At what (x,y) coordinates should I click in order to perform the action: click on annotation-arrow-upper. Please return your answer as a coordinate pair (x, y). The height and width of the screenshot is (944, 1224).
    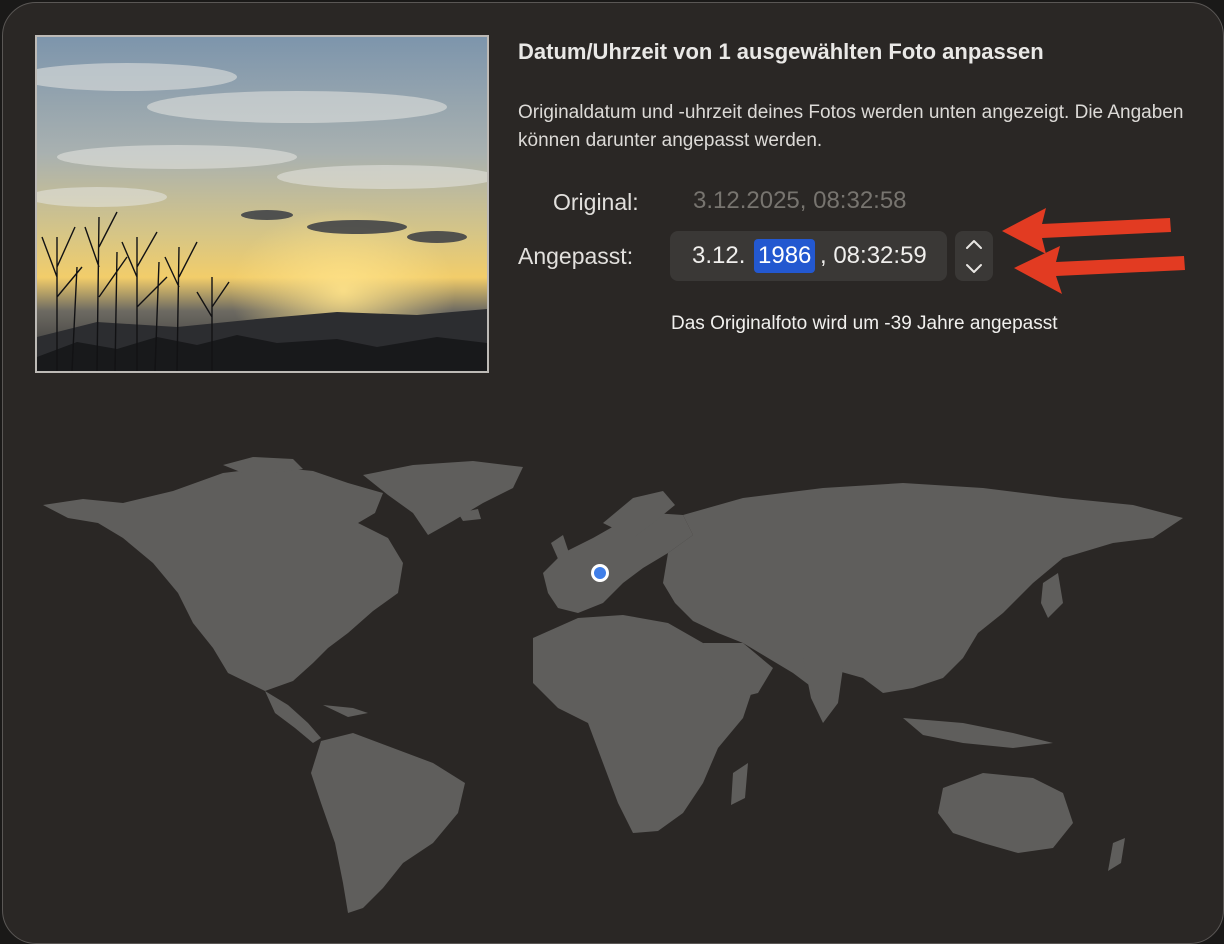
    Looking at the image, I should click on (1086, 231).